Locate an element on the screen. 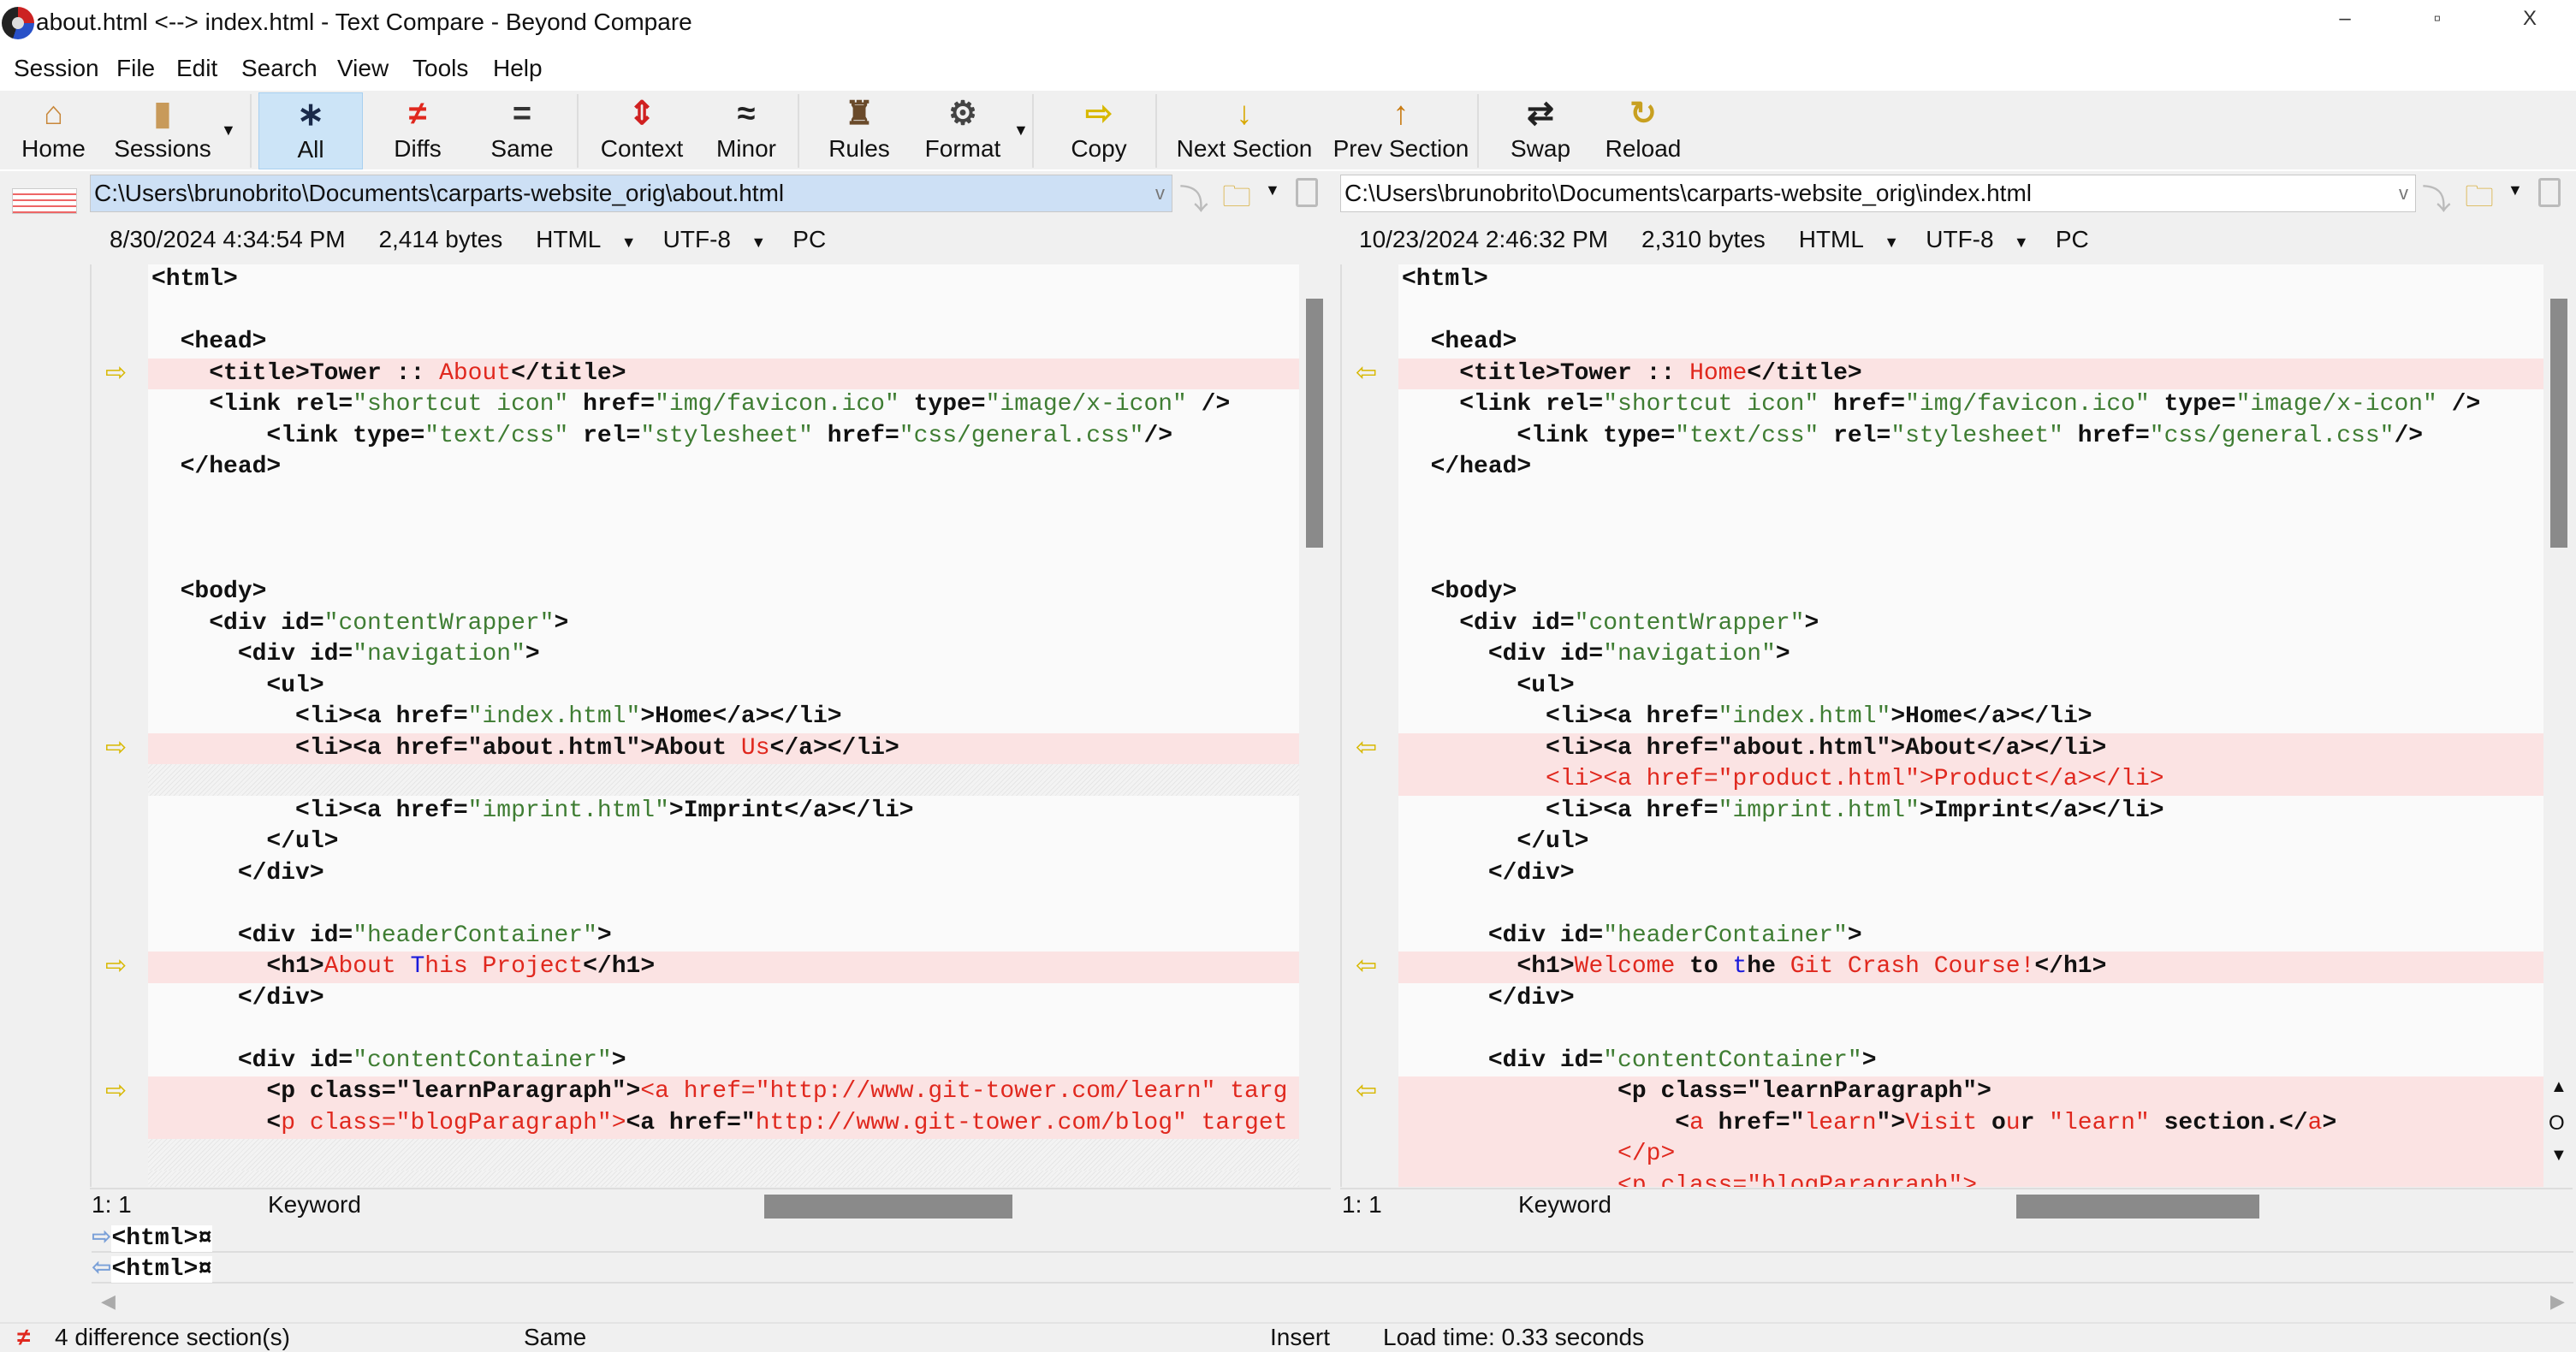 This screenshot has width=2576, height=1352. code-line: <div id="navigation"> is located at coordinates (723, 655).